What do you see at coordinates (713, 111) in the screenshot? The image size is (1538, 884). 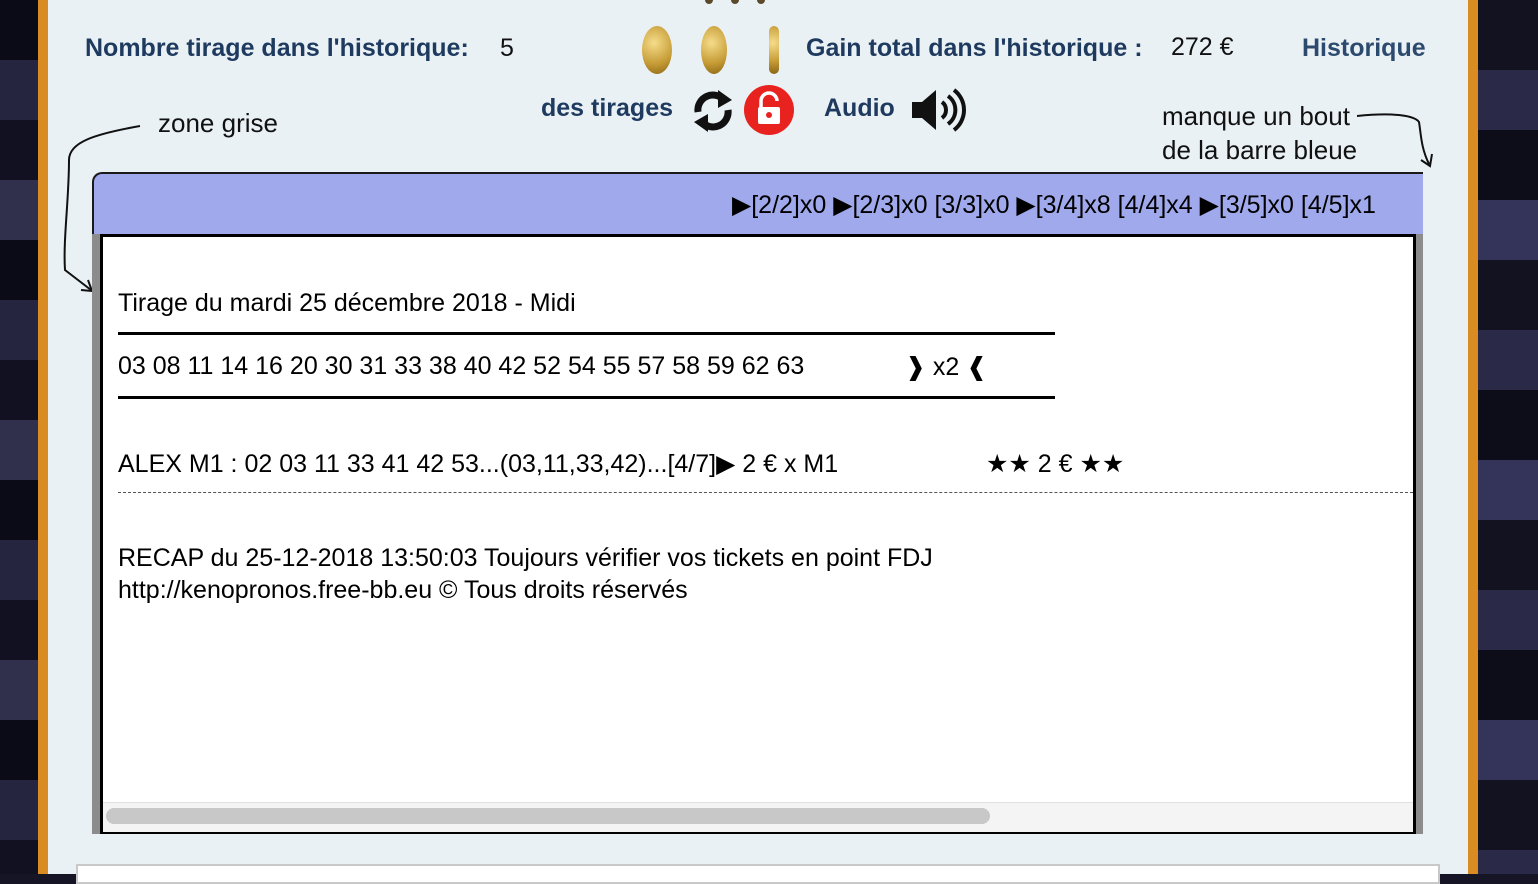 I see `refresh-icon` at bounding box center [713, 111].